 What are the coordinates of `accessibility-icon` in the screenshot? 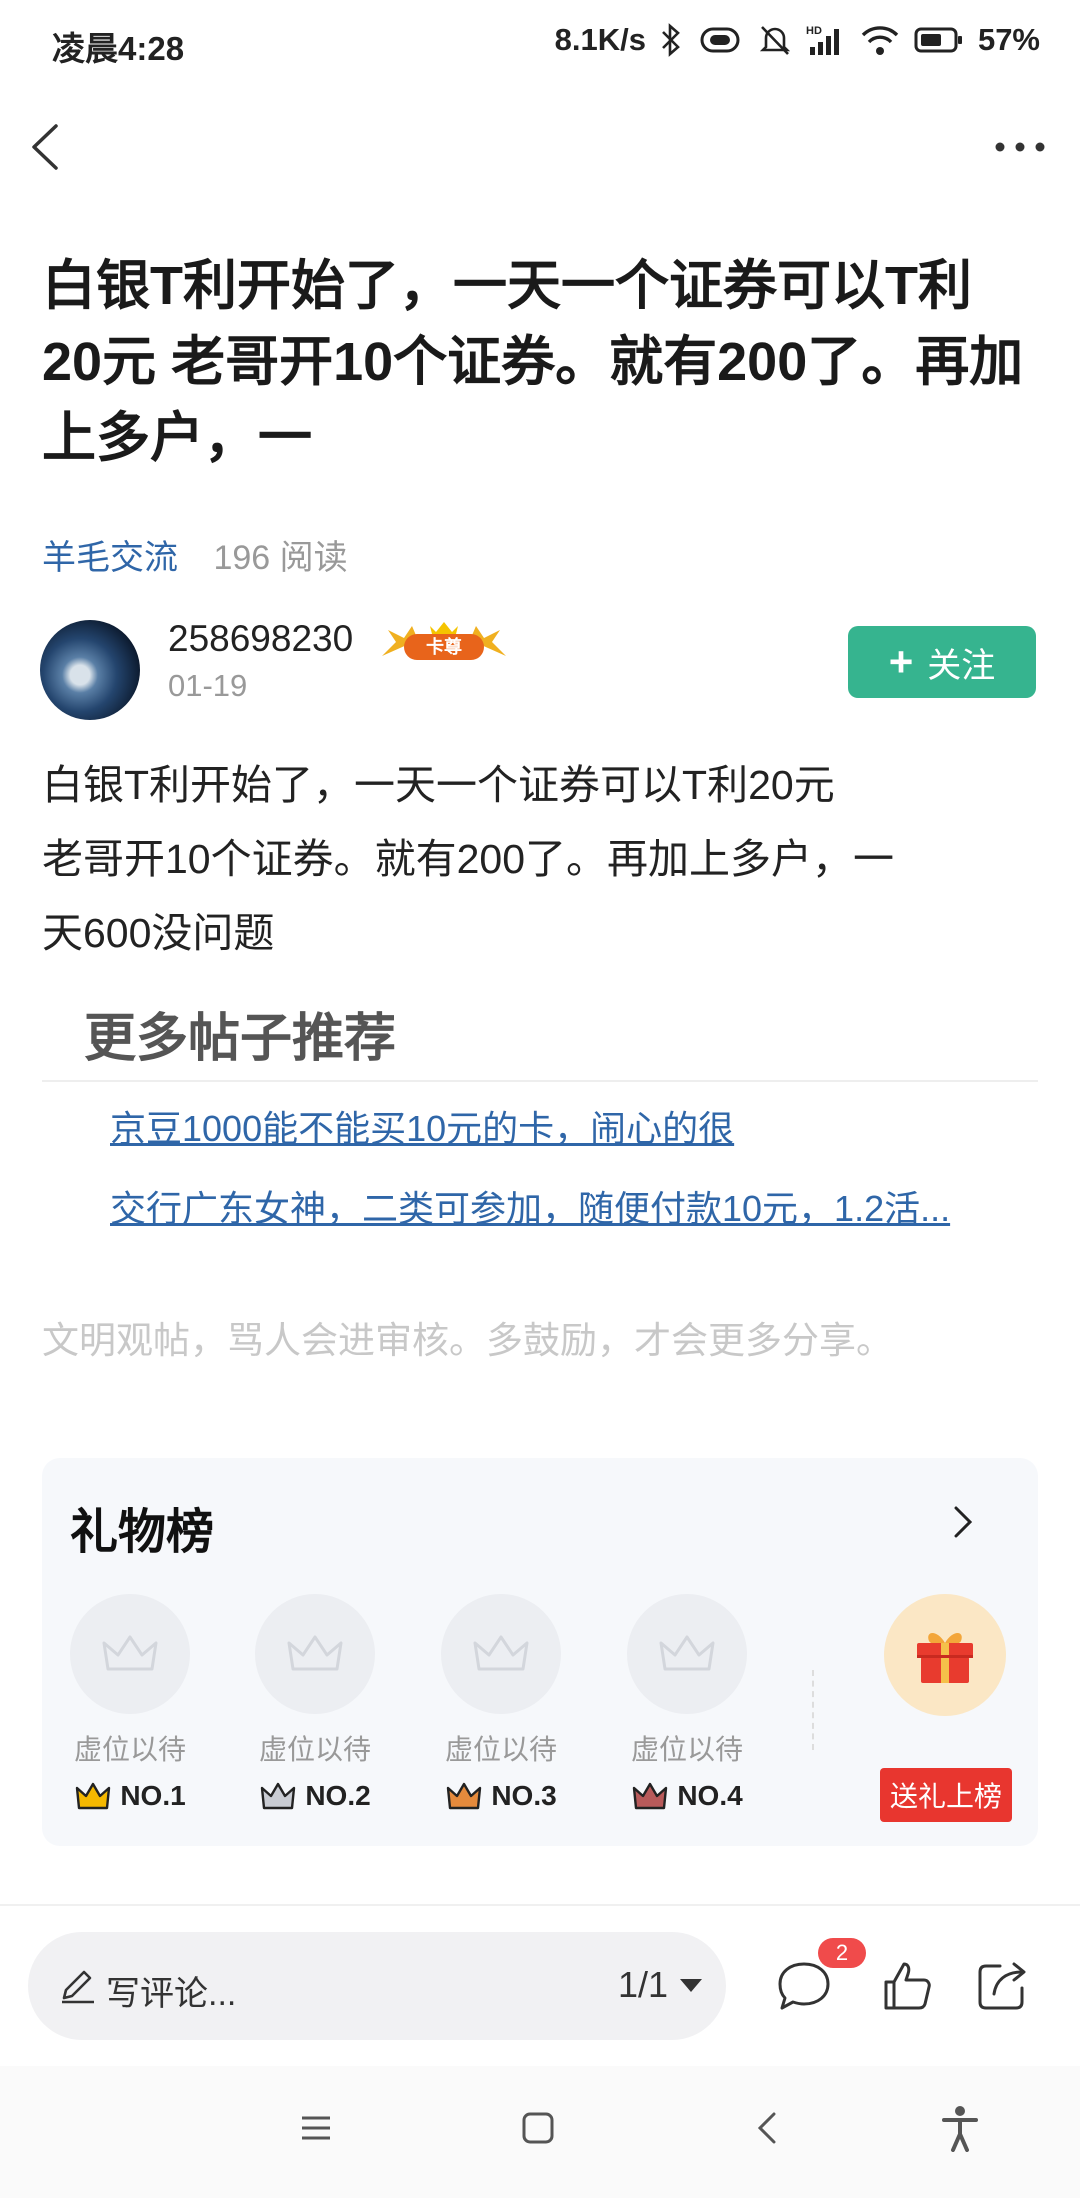 It's located at (960, 2128).